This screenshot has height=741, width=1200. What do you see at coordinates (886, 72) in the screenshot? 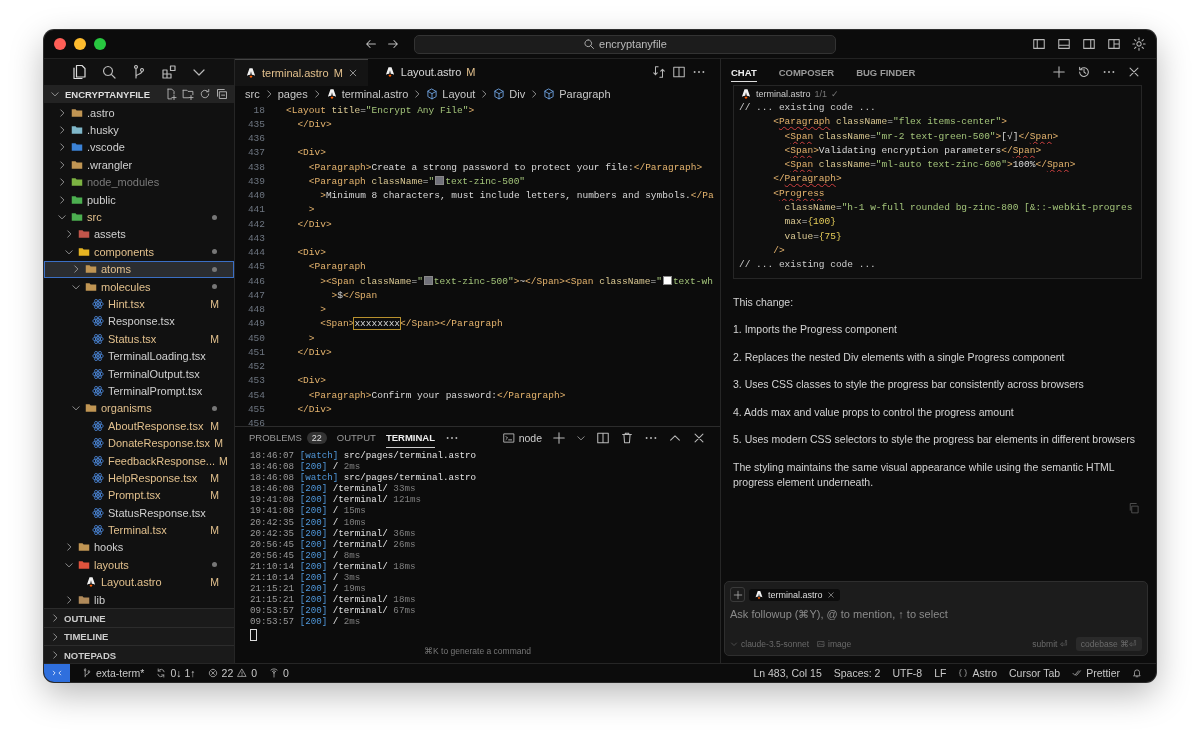
I see `chat-tab: BUG FINDER` at bounding box center [886, 72].